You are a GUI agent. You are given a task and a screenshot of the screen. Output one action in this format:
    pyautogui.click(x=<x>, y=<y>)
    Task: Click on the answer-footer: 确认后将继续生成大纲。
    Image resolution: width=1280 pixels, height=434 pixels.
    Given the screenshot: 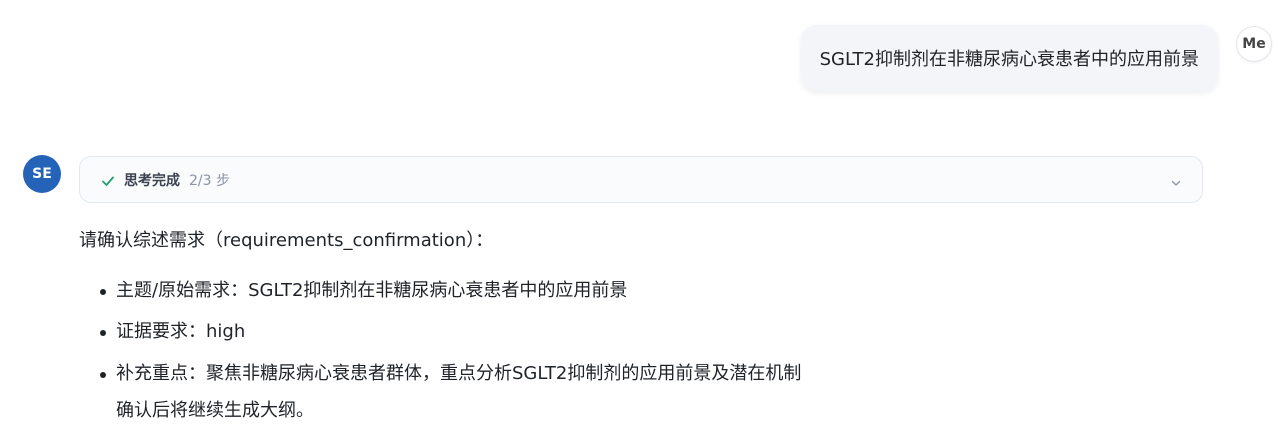 What is the action you would take?
    pyautogui.click(x=215, y=410)
    